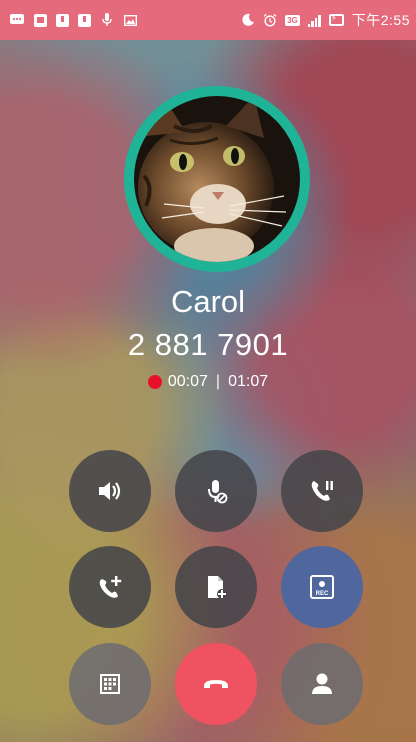 This screenshot has width=416, height=742. I want to click on call-timer-row: 00:07 | 01:07, so click(208, 382).